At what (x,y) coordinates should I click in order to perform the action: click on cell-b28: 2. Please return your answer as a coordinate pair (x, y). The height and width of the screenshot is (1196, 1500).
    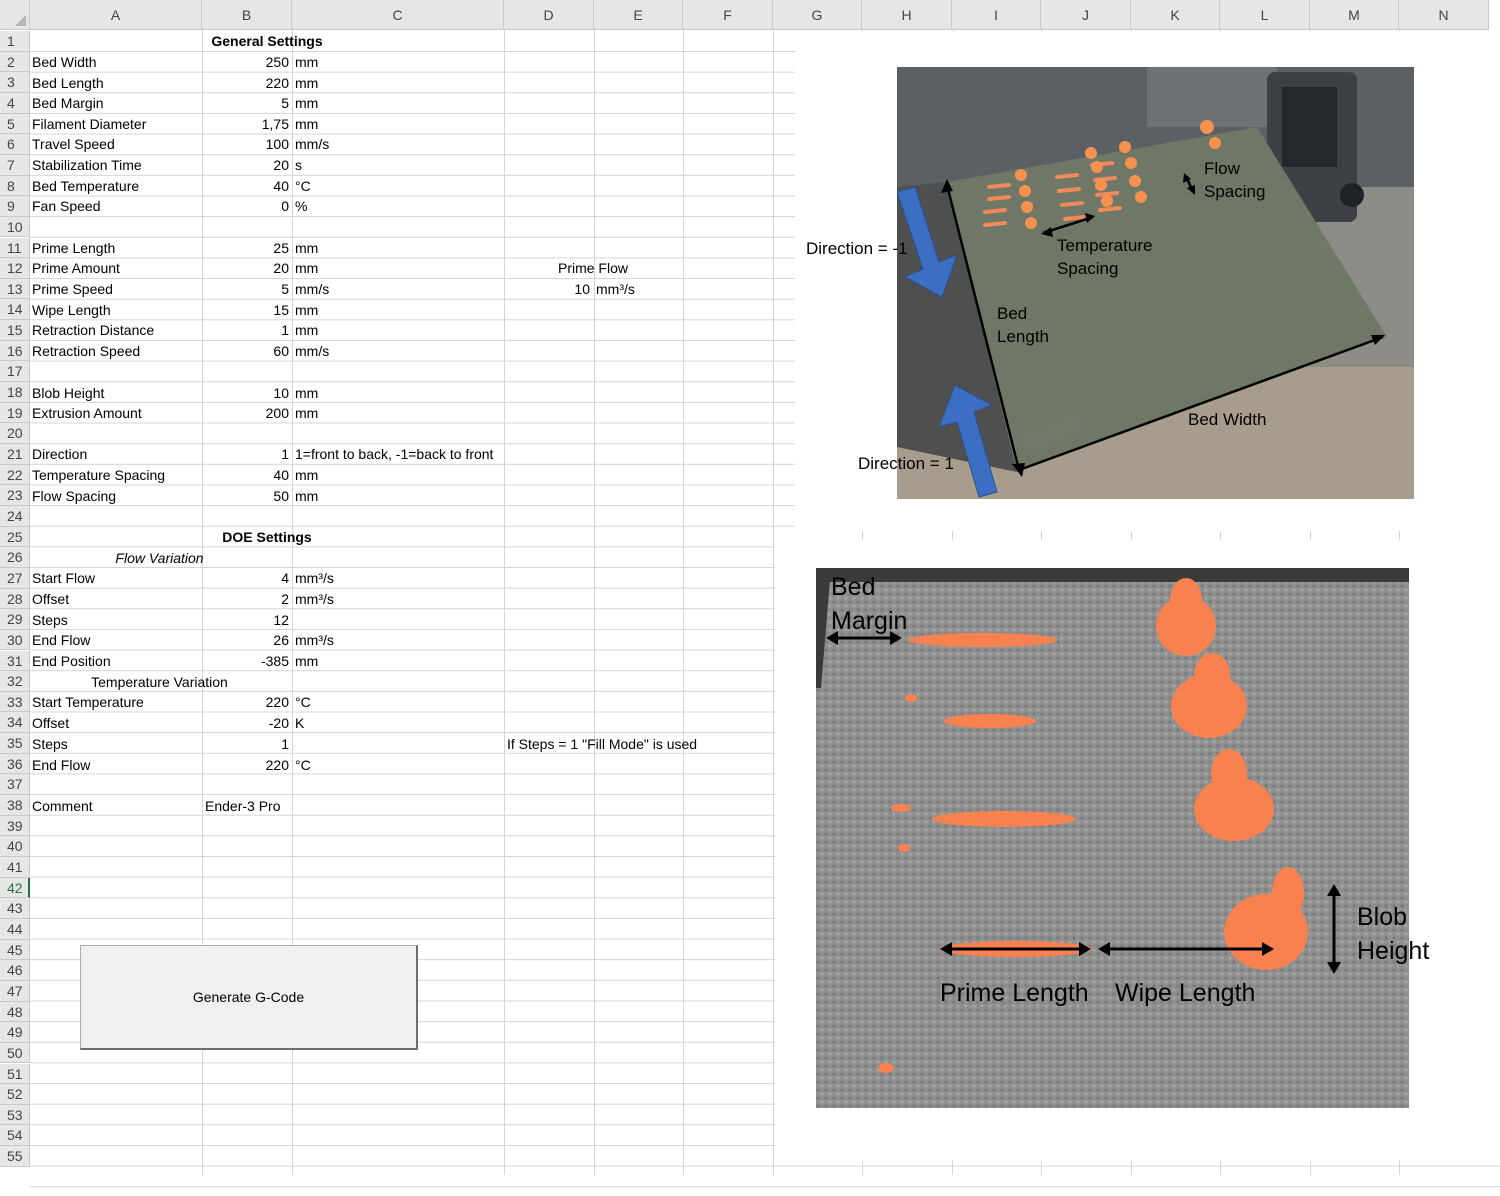
    Looking at the image, I should click on (245, 599).